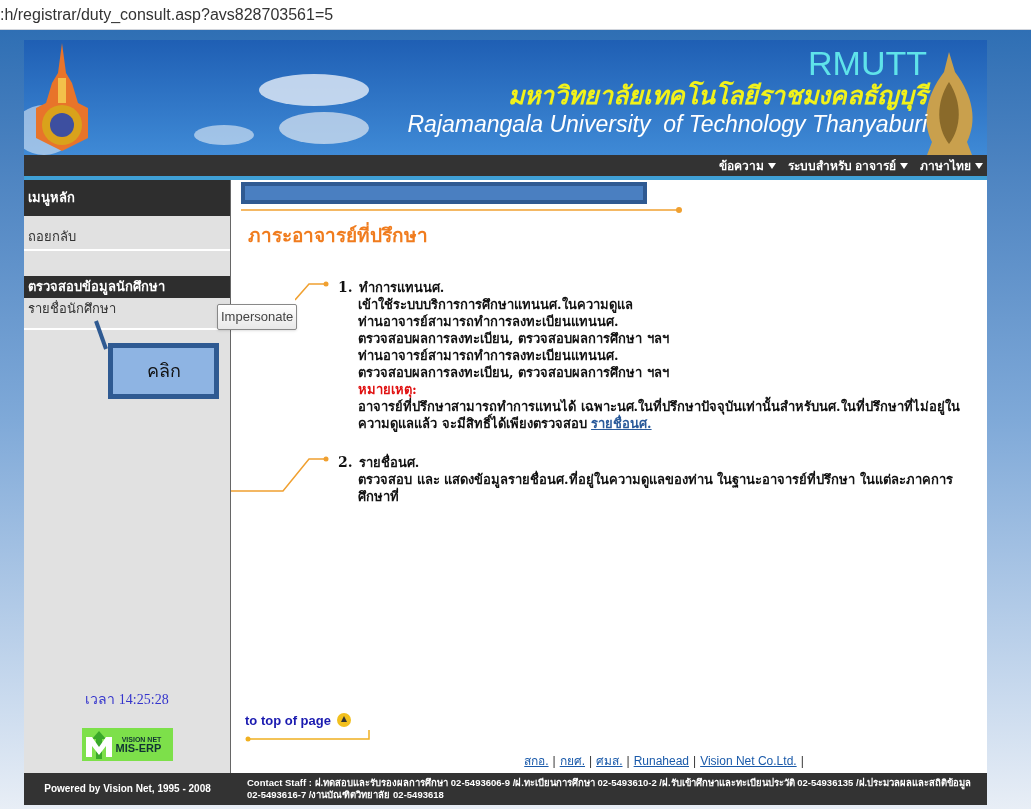  Describe the element at coordinates (345, 287) in the screenshot. I see `item-number: 1.` at that location.